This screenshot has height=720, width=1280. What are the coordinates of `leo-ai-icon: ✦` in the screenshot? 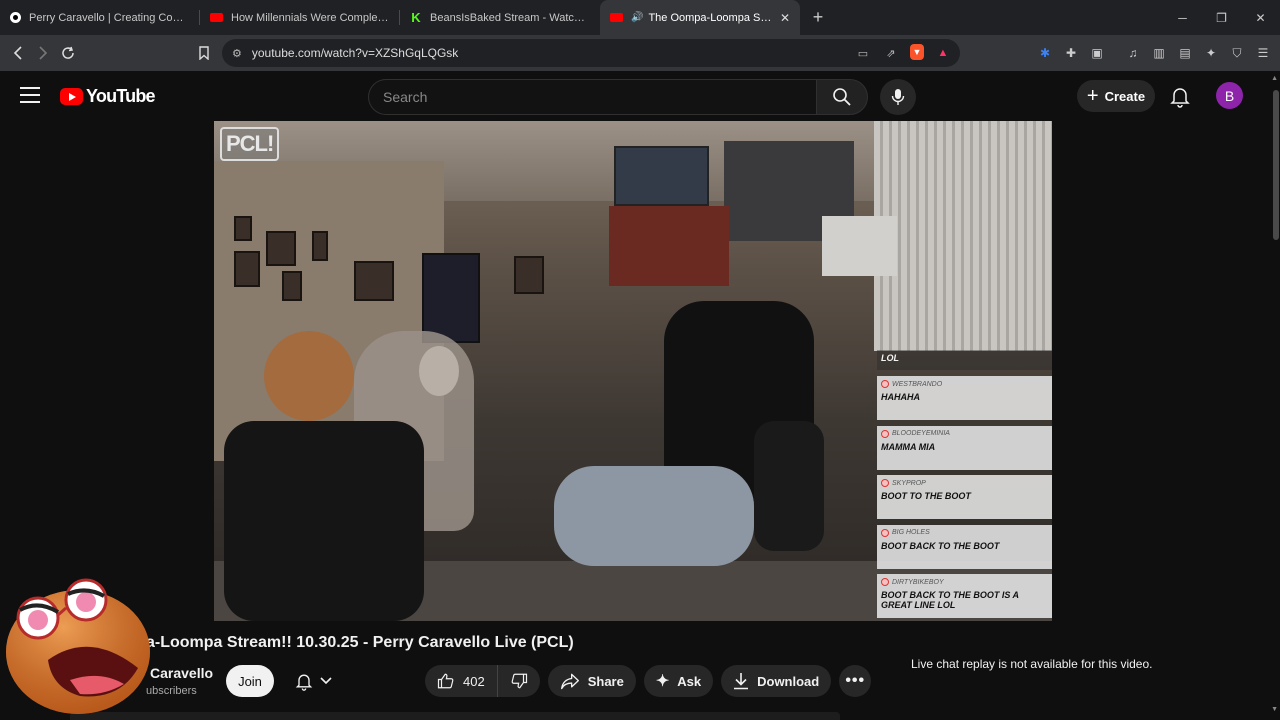 It's located at (1211, 53).